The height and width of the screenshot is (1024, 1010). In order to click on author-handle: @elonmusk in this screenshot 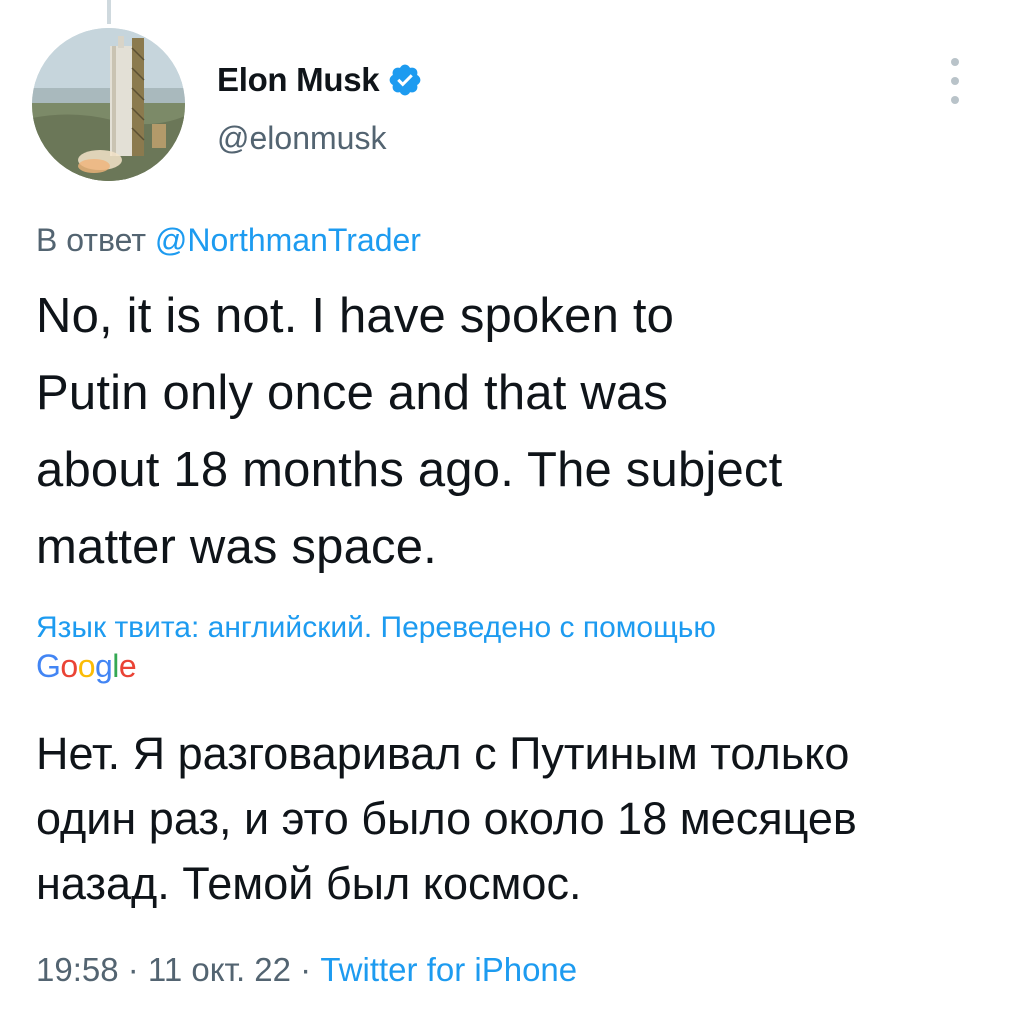, I will do `click(301, 138)`.